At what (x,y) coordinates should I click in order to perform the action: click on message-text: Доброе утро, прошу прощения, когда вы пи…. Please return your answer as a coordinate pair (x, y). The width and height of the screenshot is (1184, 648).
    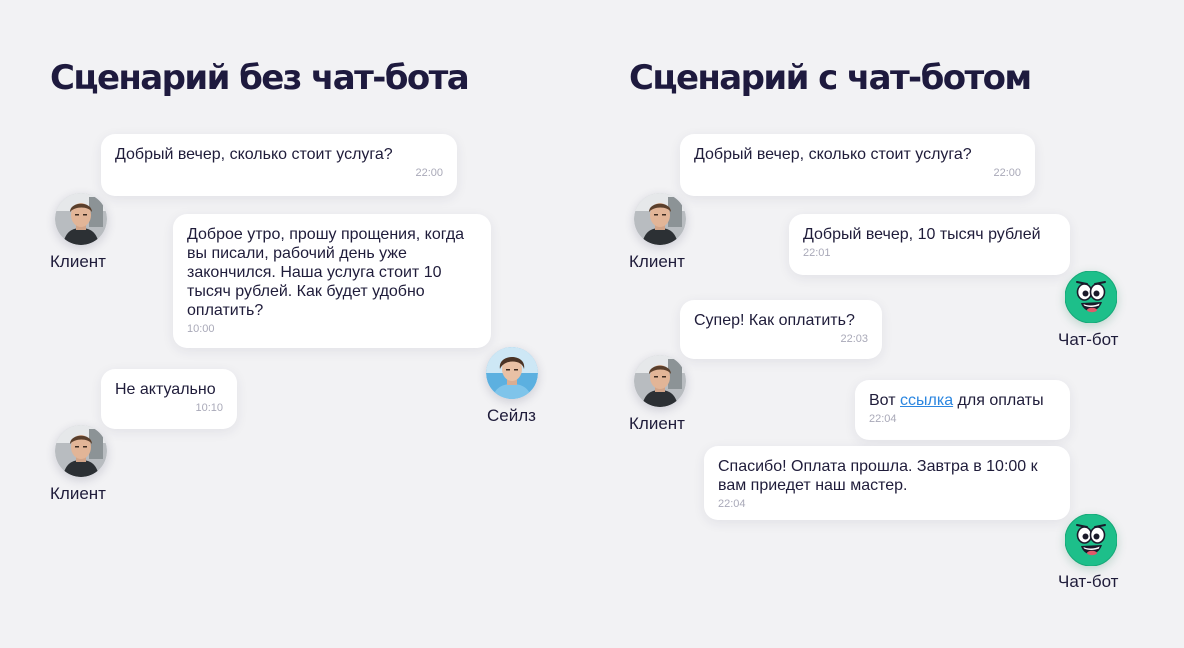
    Looking at the image, I should click on (326, 272).